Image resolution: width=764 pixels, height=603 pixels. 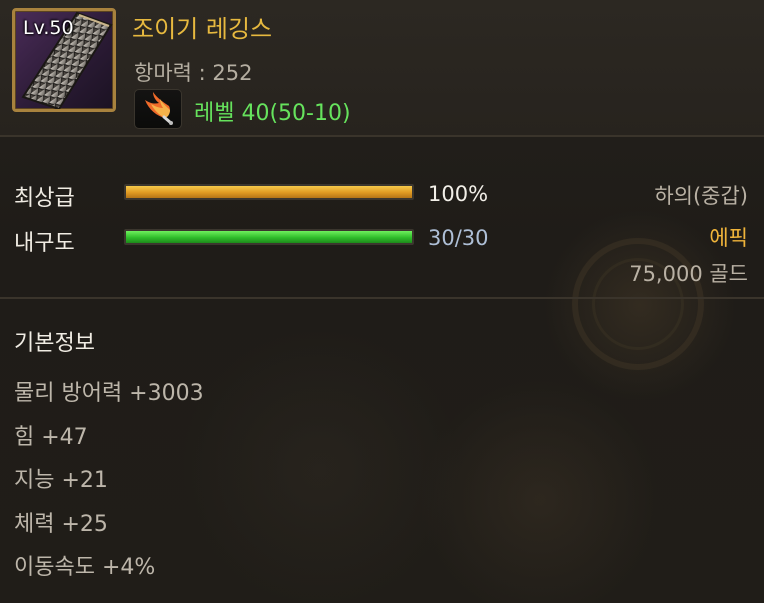 What do you see at coordinates (85, 567) in the screenshot?
I see `stat-line: 이동속도 +4%` at bounding box center [85, 567].